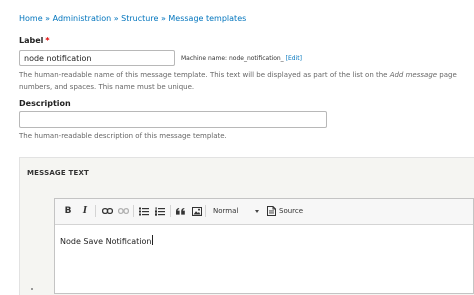 This screenshot has width=474, height=295. I want to click on link-button, so click(107, 211).